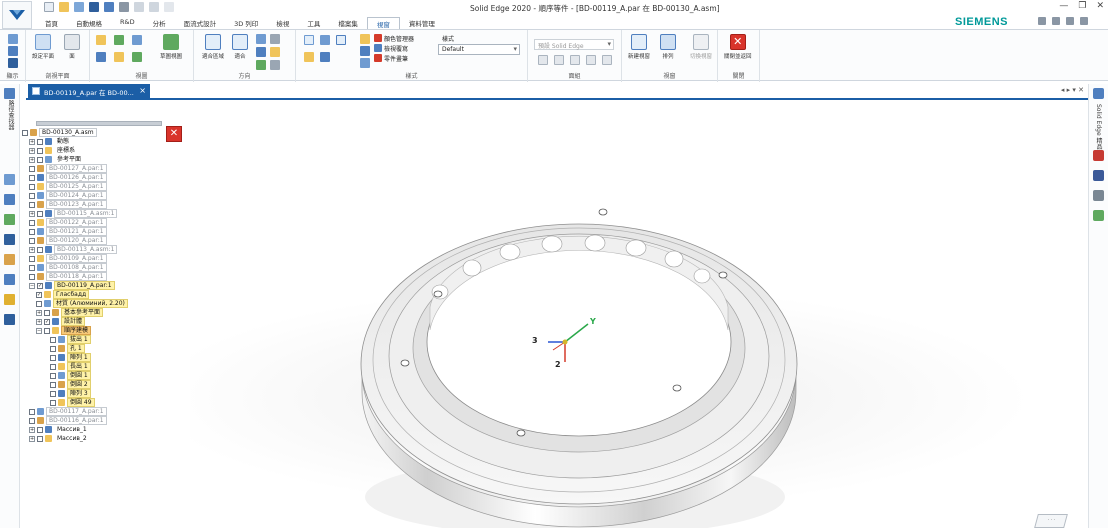  Describe the element at coordinates (89, 91) in the screenshot. I see `document-tab: BD-00119_A.par 在 BD-00... ×` at that location.